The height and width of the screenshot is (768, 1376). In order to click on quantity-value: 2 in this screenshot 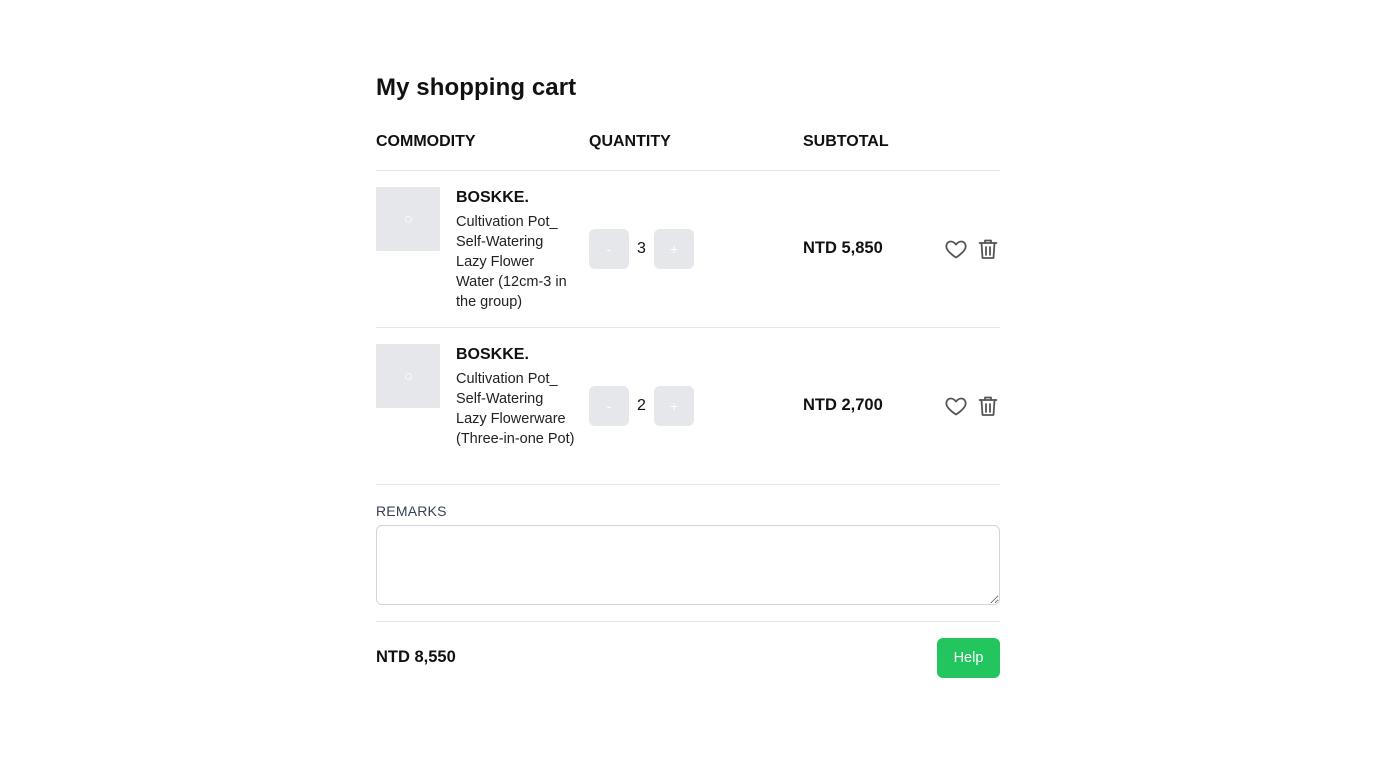, I will do `click(641, 405)`.